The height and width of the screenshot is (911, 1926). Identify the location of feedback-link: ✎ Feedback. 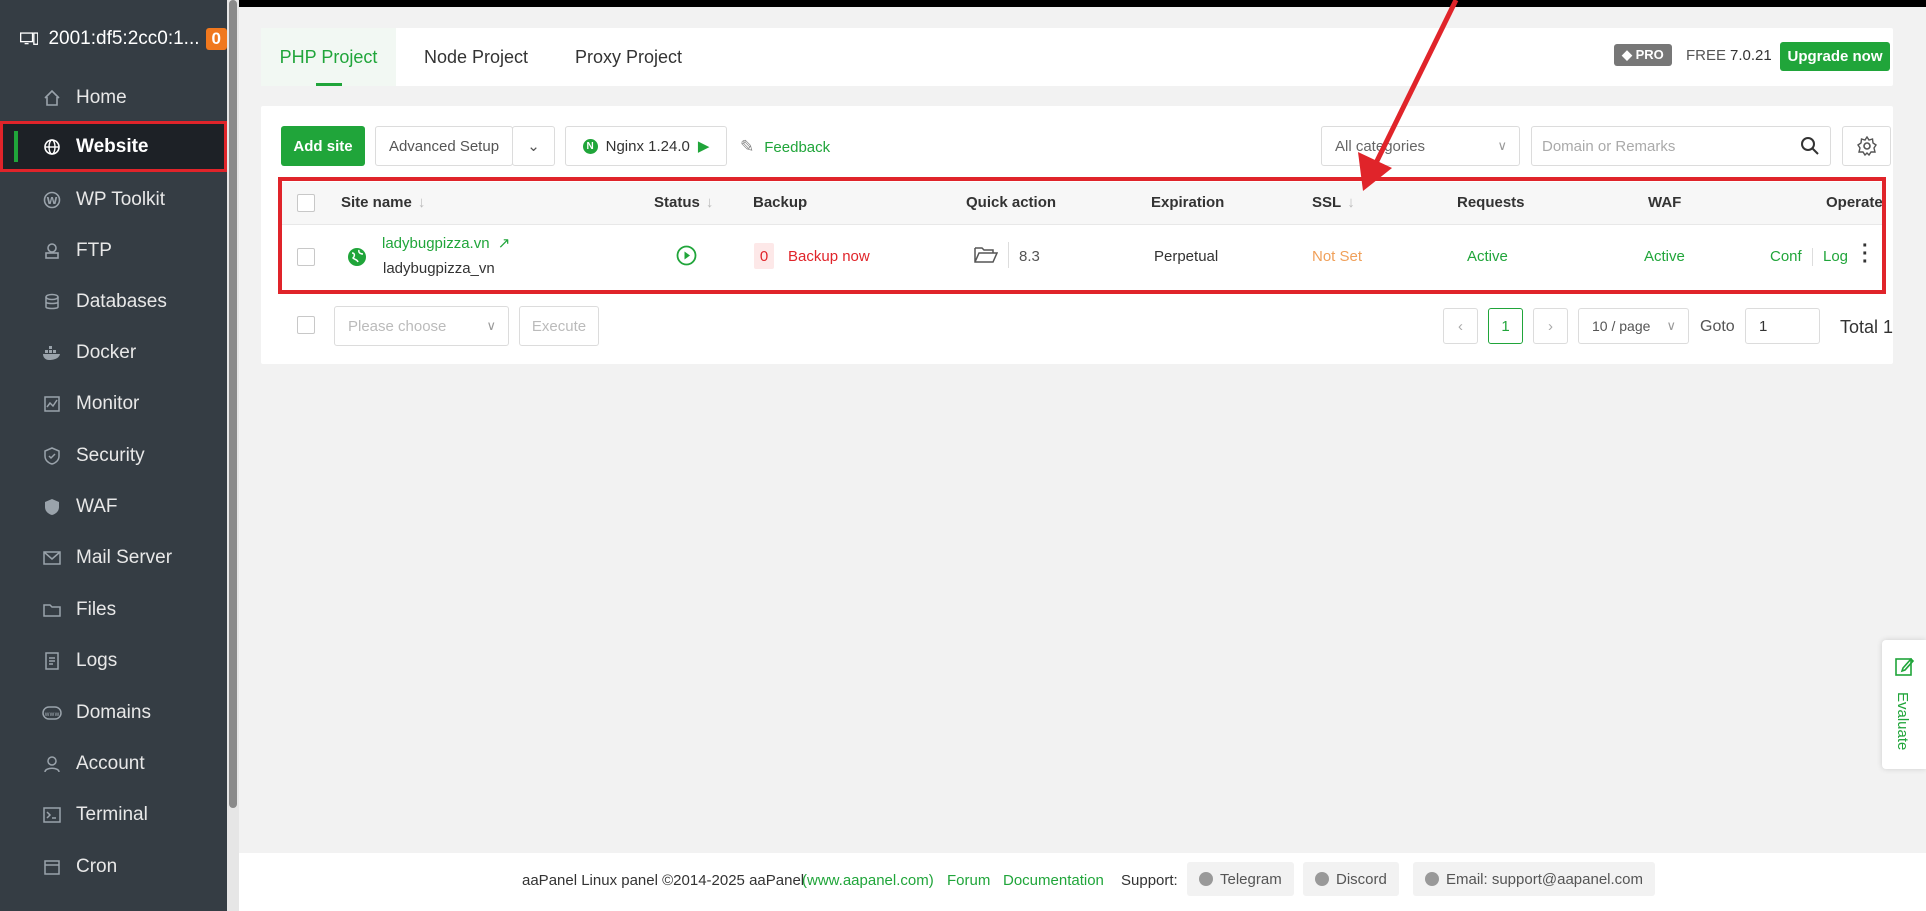
(785, 147).